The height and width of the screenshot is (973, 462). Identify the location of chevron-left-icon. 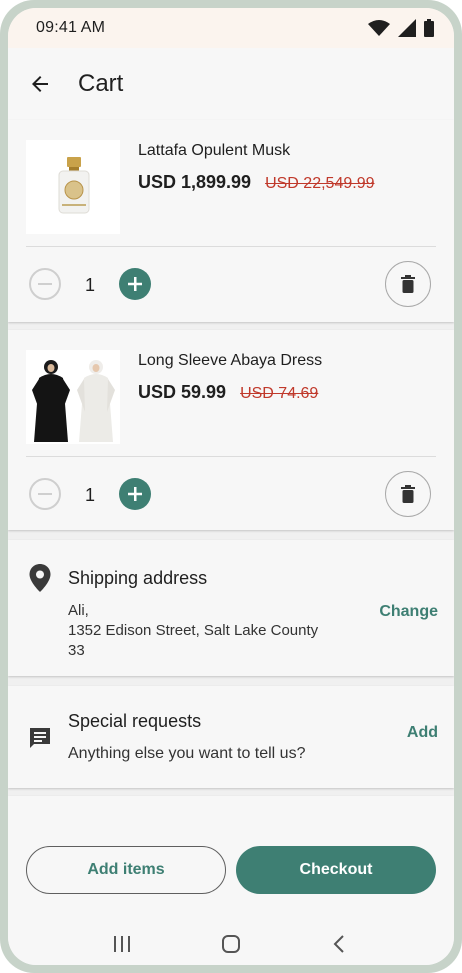
(338, 944).